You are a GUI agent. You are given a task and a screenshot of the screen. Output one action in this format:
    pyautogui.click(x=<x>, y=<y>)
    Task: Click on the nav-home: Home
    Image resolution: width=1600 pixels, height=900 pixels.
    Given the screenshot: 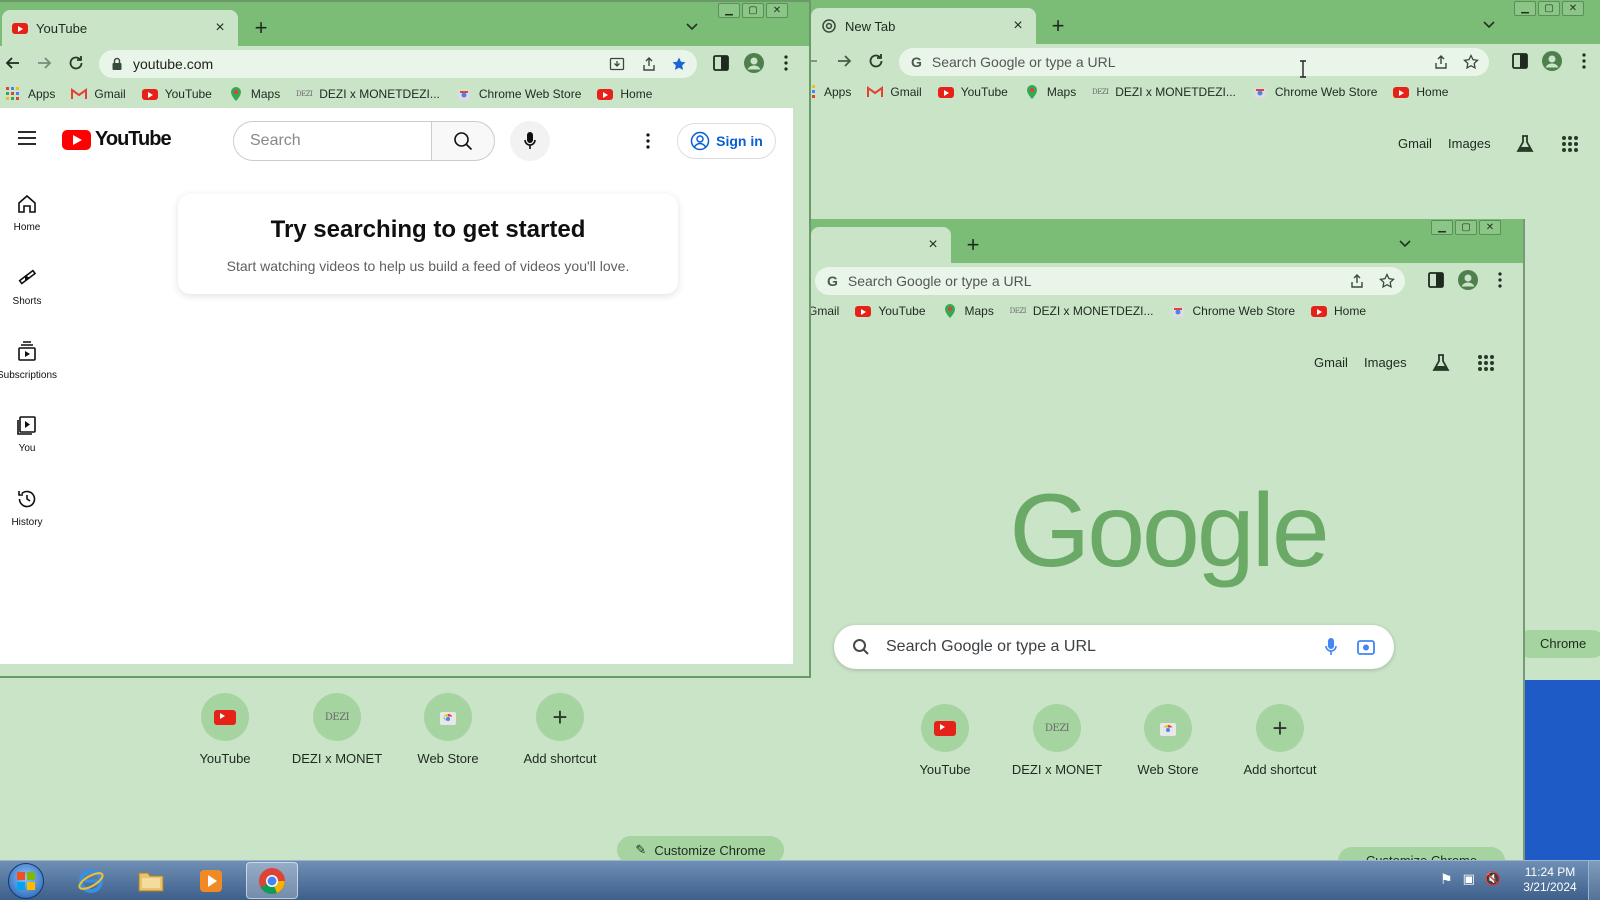 What is the action you would take?
    pyautogui.click(x=27, y=212)
    